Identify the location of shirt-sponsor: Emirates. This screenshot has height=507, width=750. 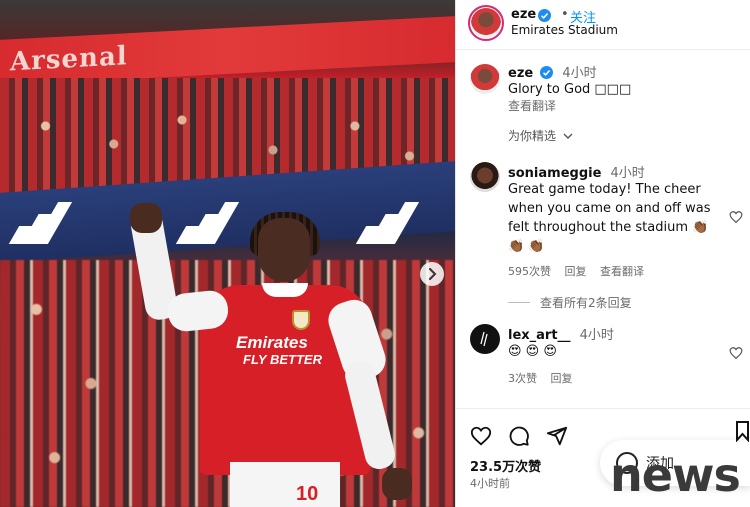
(272, 342).